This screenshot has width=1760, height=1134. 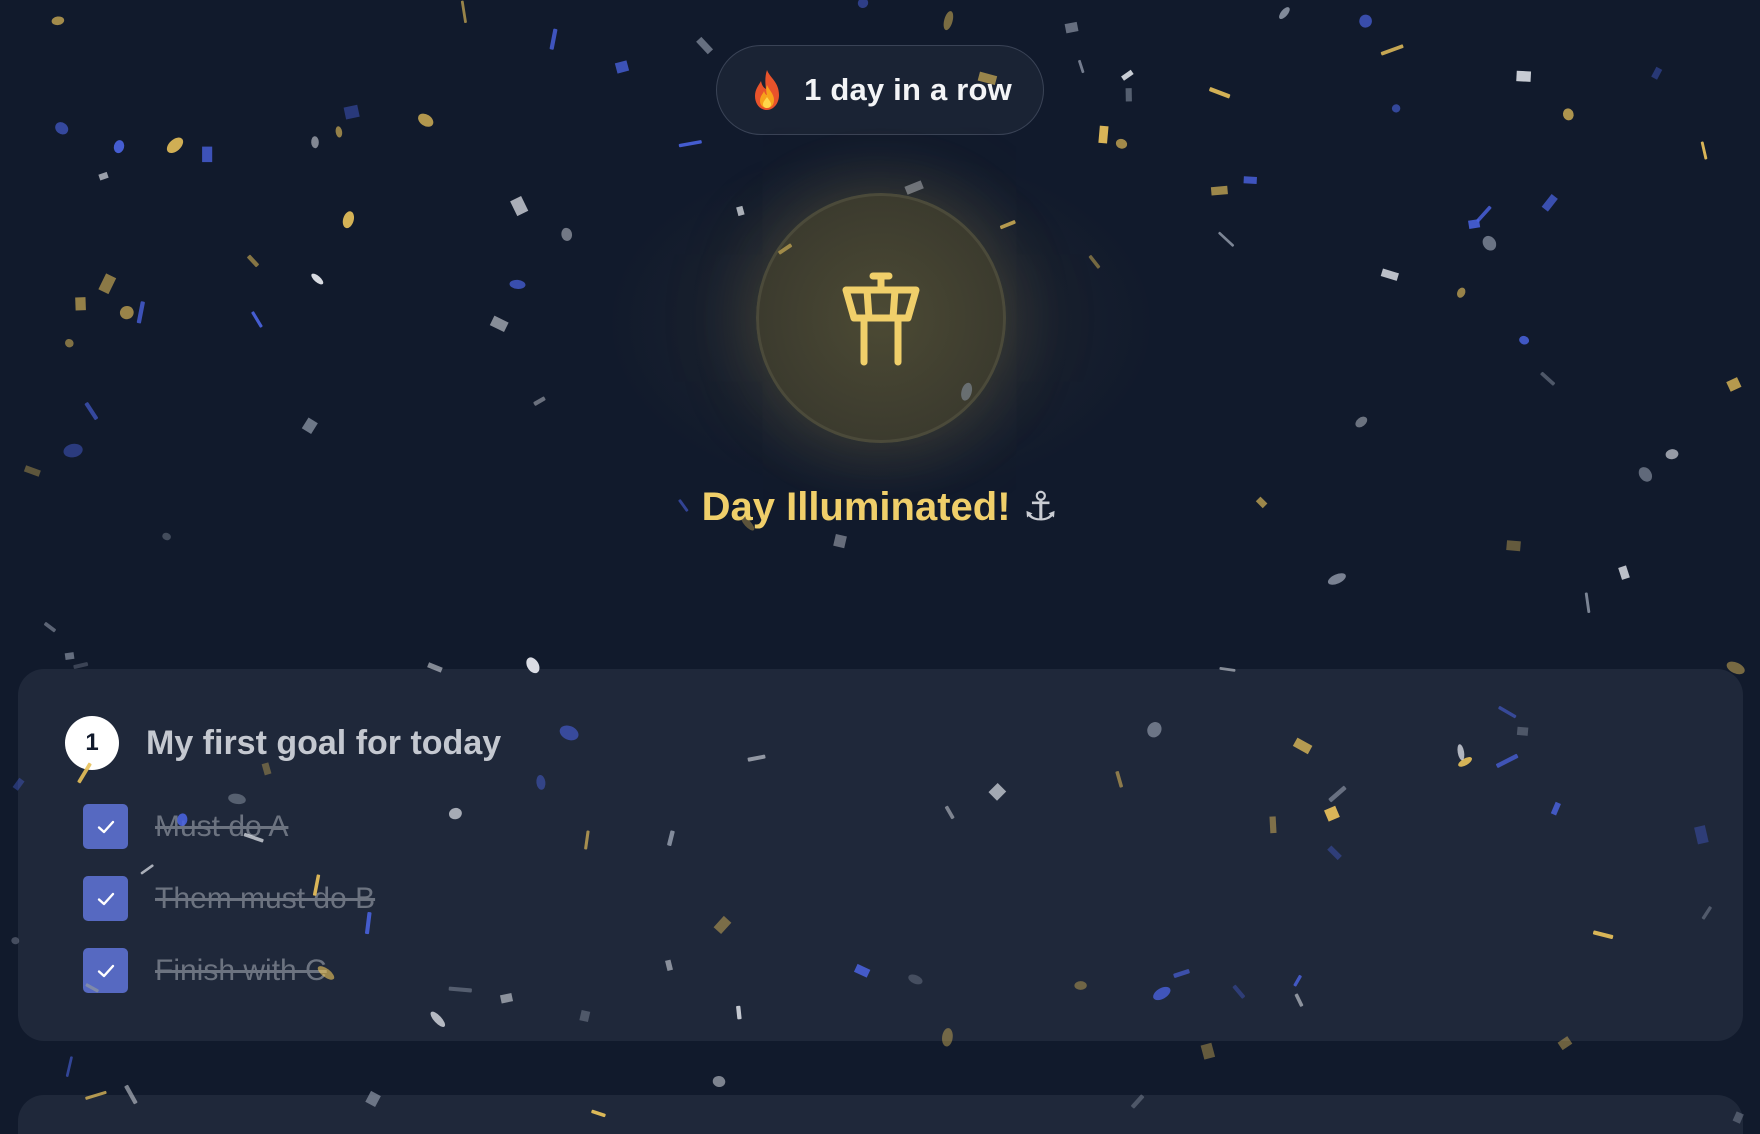 What do you see at coordinates (880, 1114) in the screenshot?
I see `next-goal-card` at bounding box center [880, 1114].